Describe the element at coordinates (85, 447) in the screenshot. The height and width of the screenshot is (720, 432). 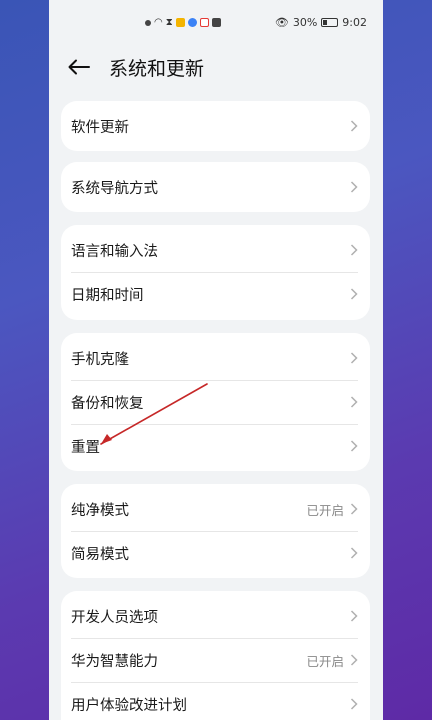
I see `settings-item-label: 重置` at that location.